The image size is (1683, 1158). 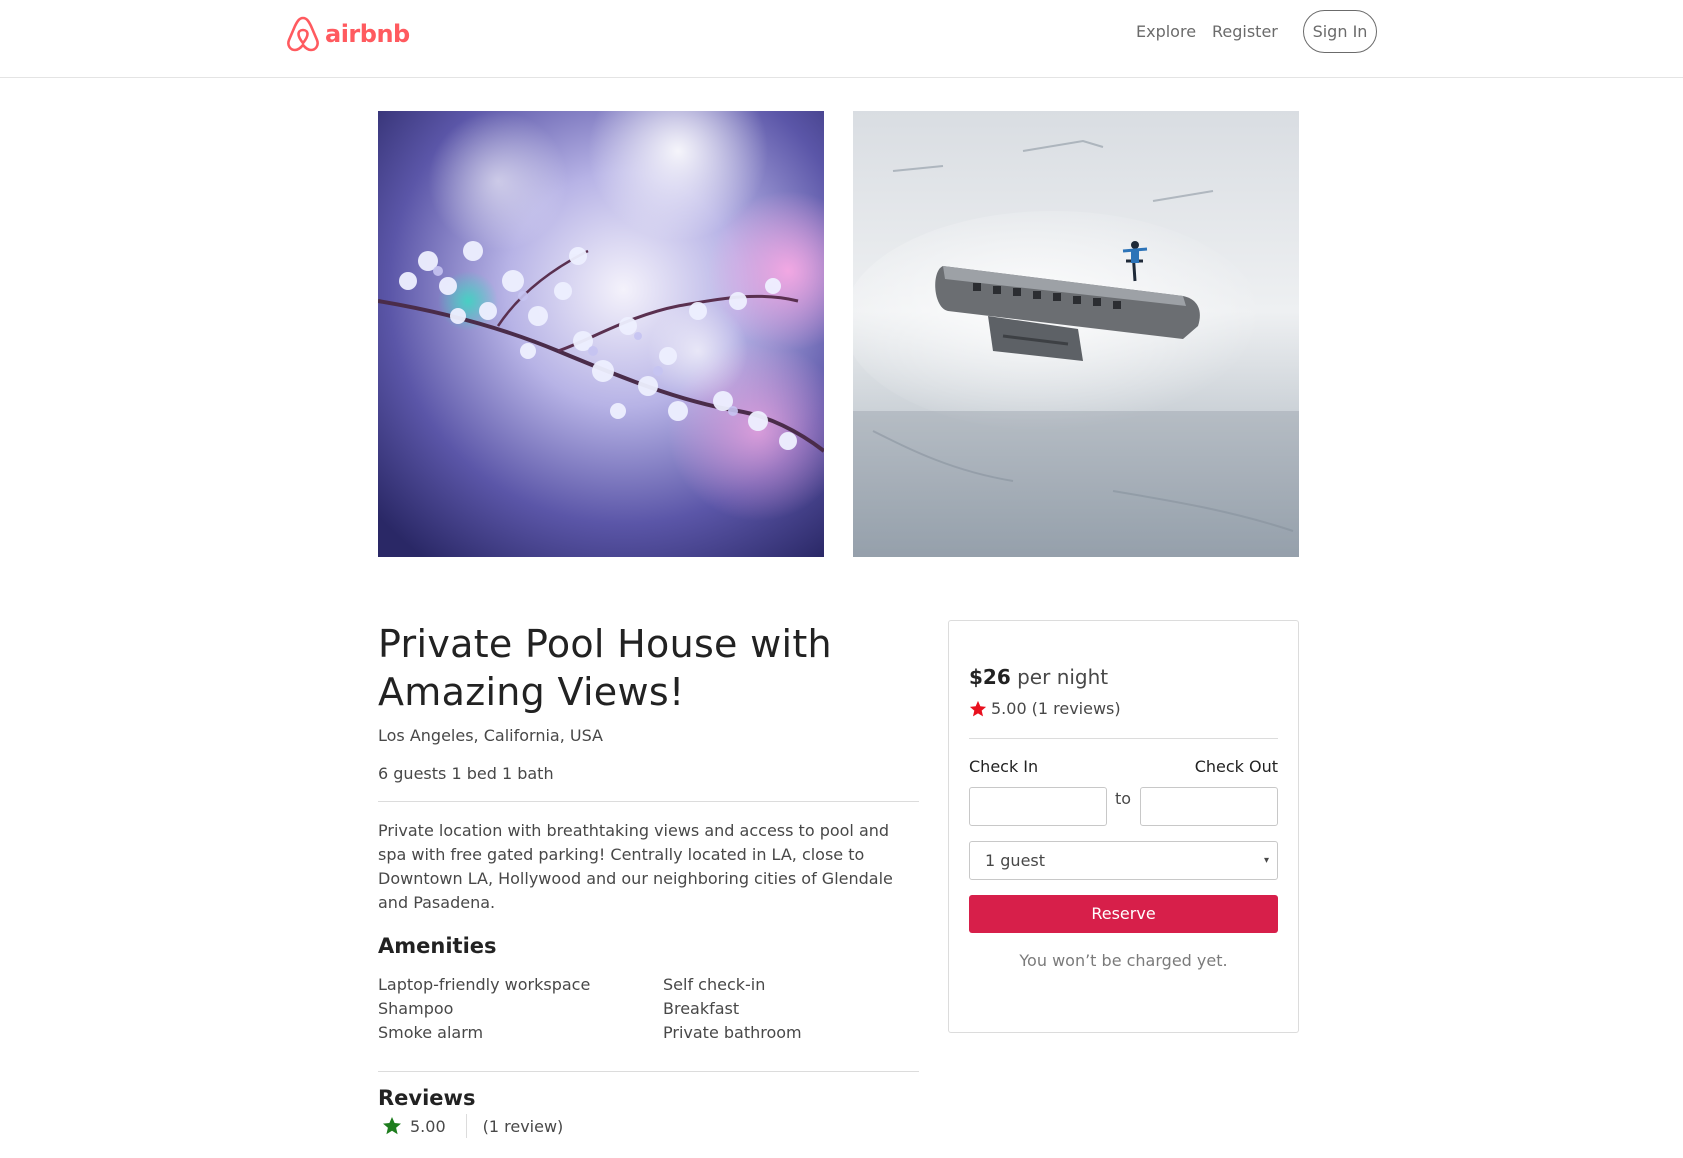 I want to click on amenity-item: Private bathroom, so click(x=732, y=1032).